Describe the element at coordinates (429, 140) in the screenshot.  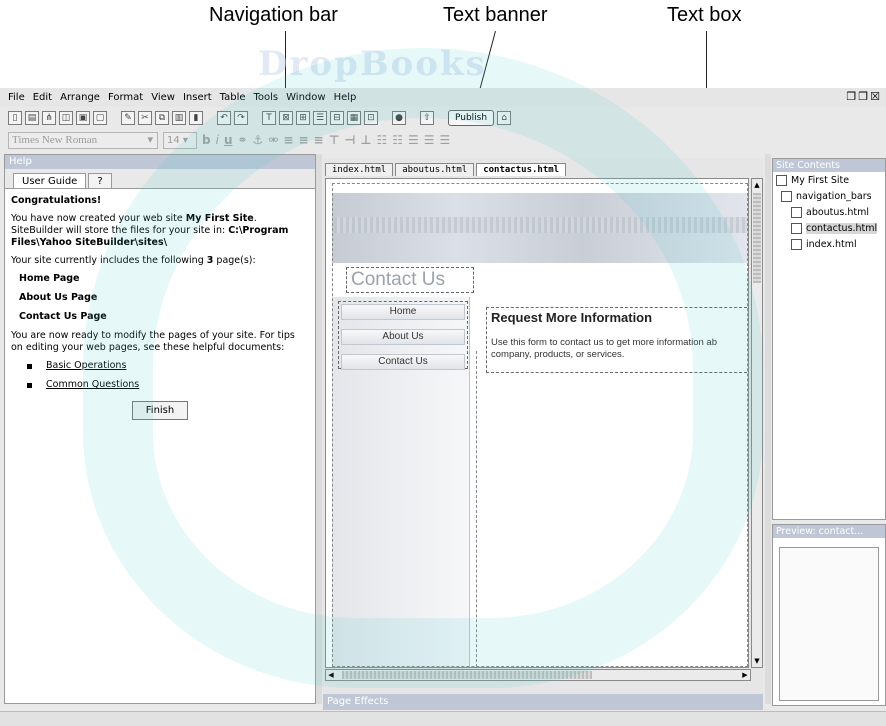
I see `indent-icon: ☰` at that location.